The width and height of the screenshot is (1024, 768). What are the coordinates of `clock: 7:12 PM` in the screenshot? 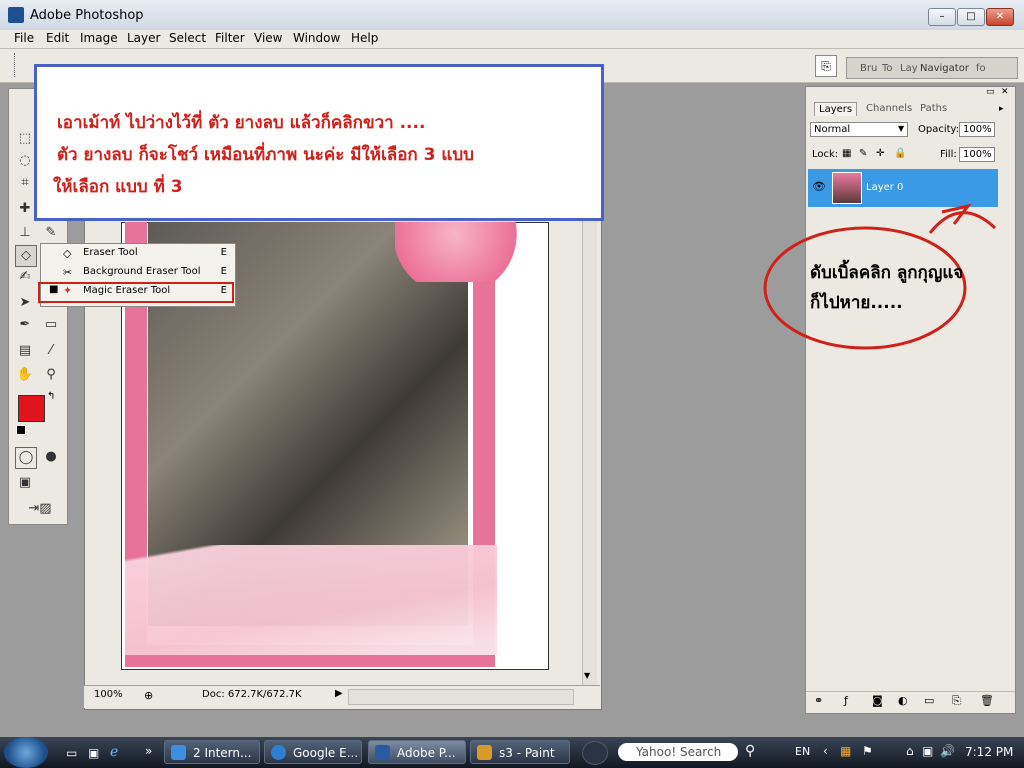 It's located at (989, 752).